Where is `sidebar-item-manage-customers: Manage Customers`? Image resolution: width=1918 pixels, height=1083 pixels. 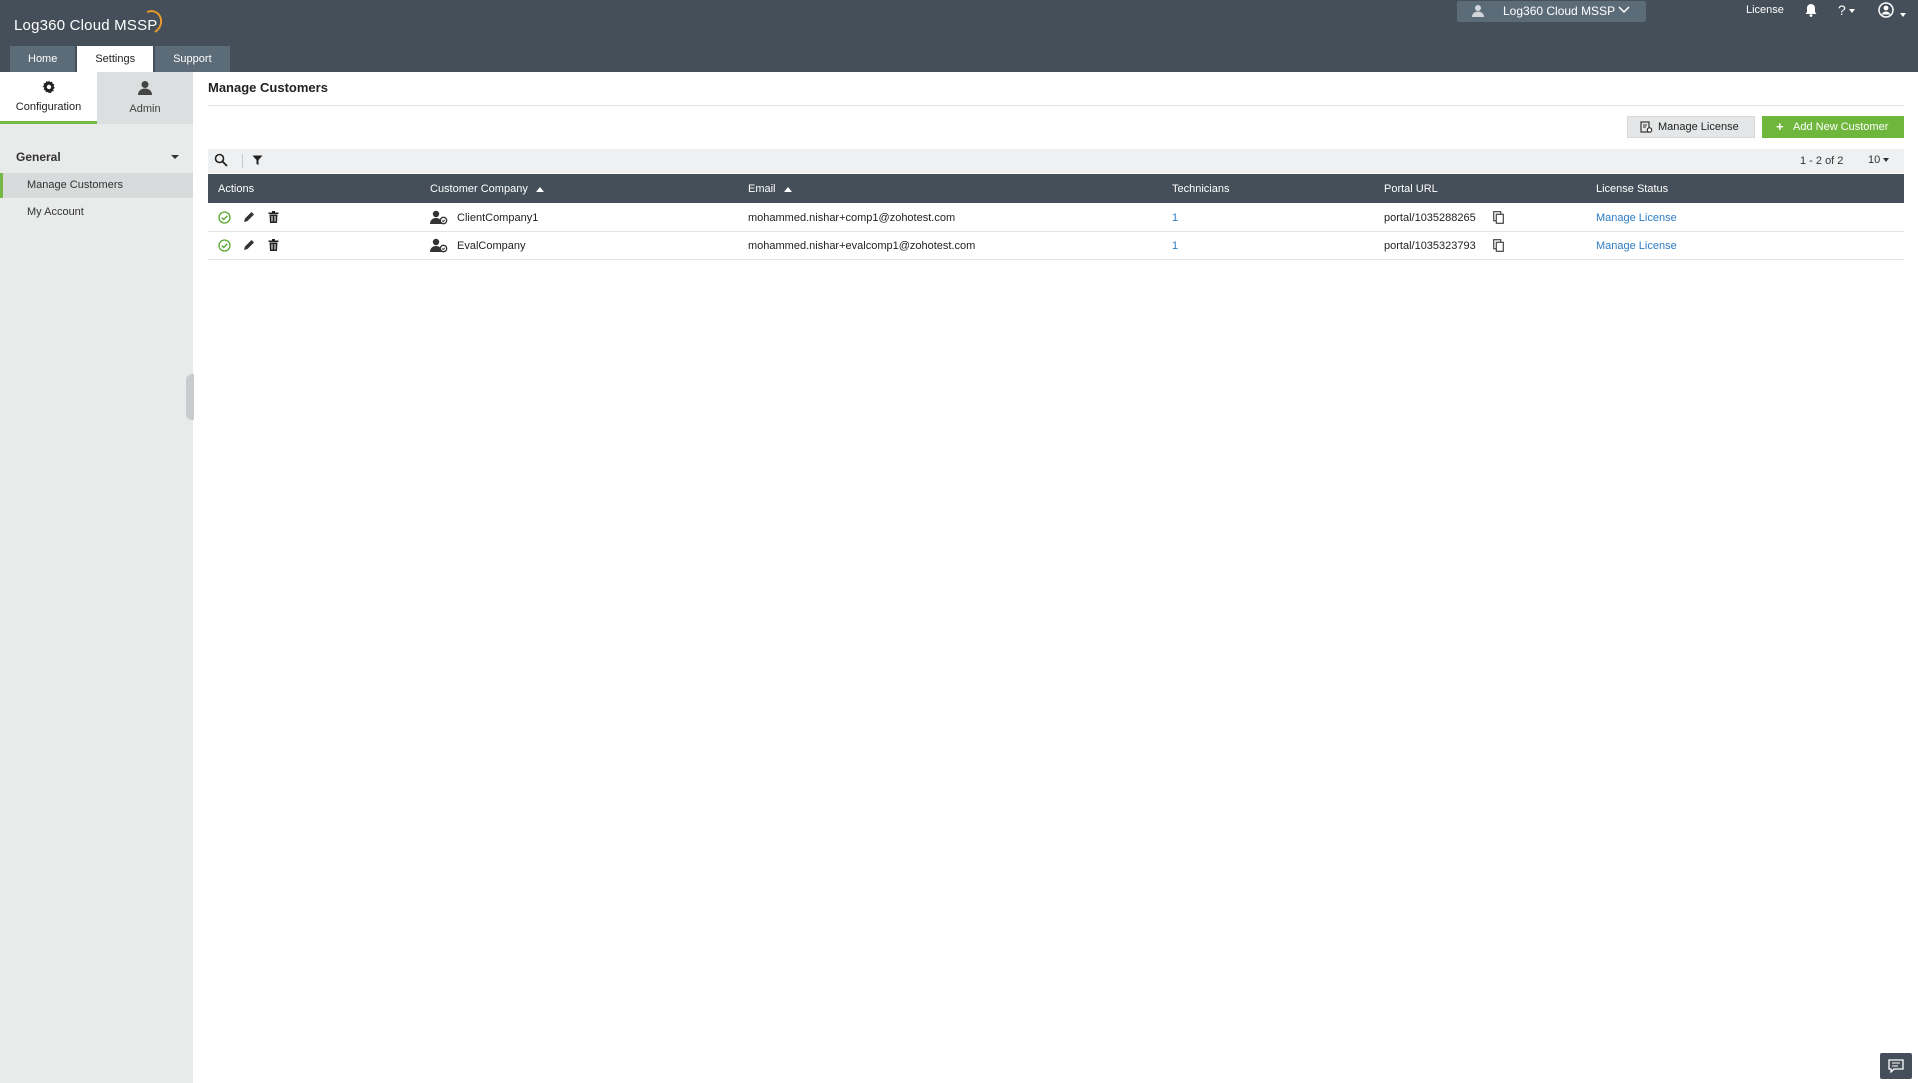 sidebar-item-manage-customers: Manage Customers is located at coordinates (96, 185).